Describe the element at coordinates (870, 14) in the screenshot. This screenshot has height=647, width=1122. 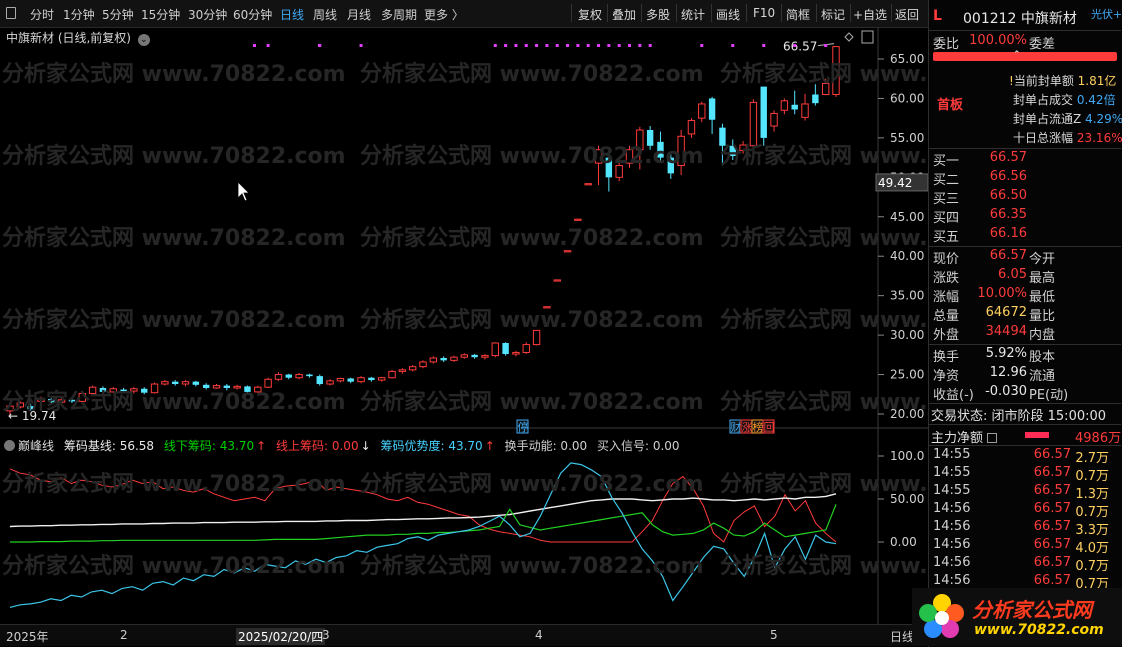
I see `add-watchlist-button: +自选` at that location.